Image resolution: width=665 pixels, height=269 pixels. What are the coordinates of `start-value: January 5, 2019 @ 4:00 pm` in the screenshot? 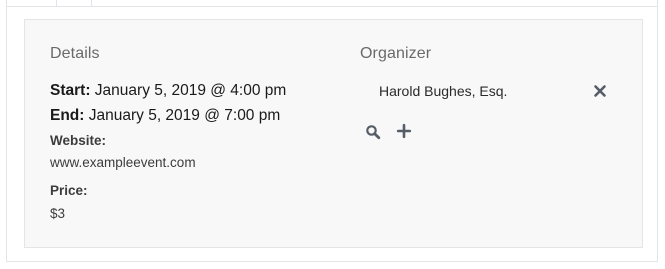 It's located at (190, 90).